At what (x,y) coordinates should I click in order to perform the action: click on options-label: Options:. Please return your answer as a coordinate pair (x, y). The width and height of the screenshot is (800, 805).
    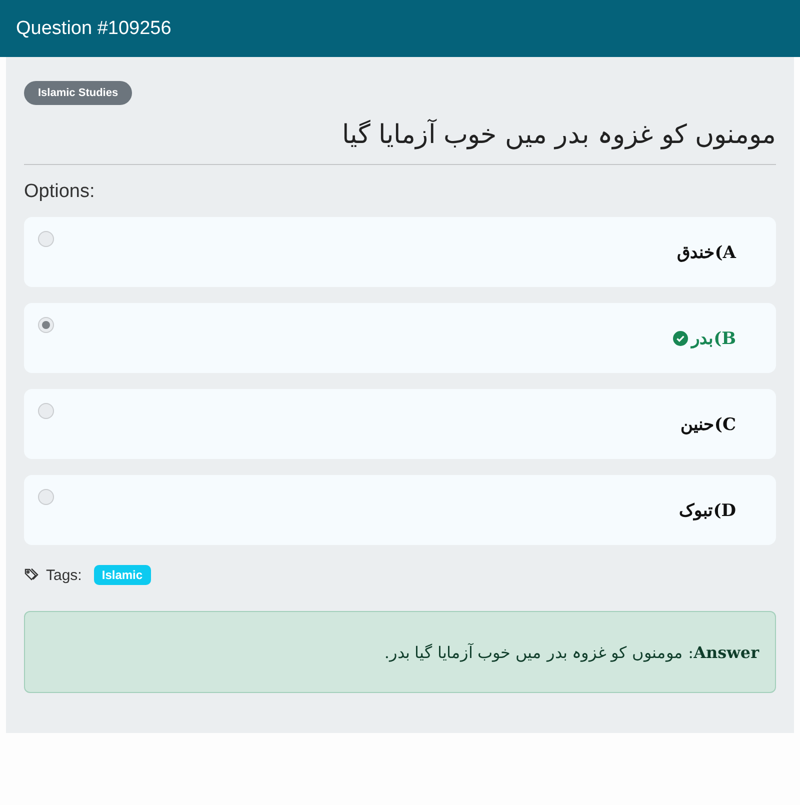
    Looking at the image, I should click on (59, 192).